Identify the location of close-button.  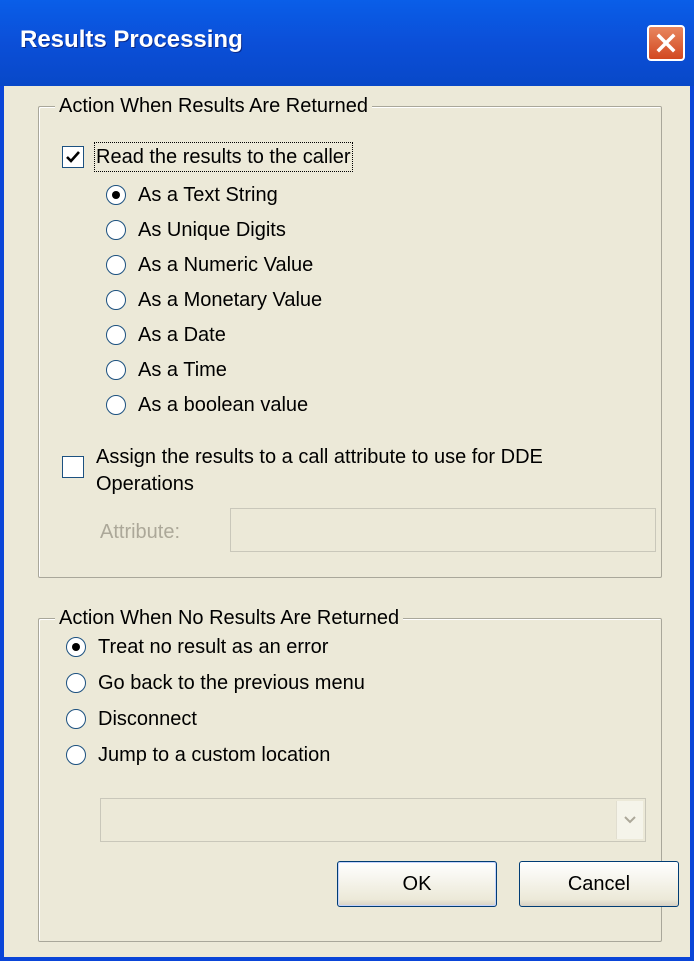
(666, 43).